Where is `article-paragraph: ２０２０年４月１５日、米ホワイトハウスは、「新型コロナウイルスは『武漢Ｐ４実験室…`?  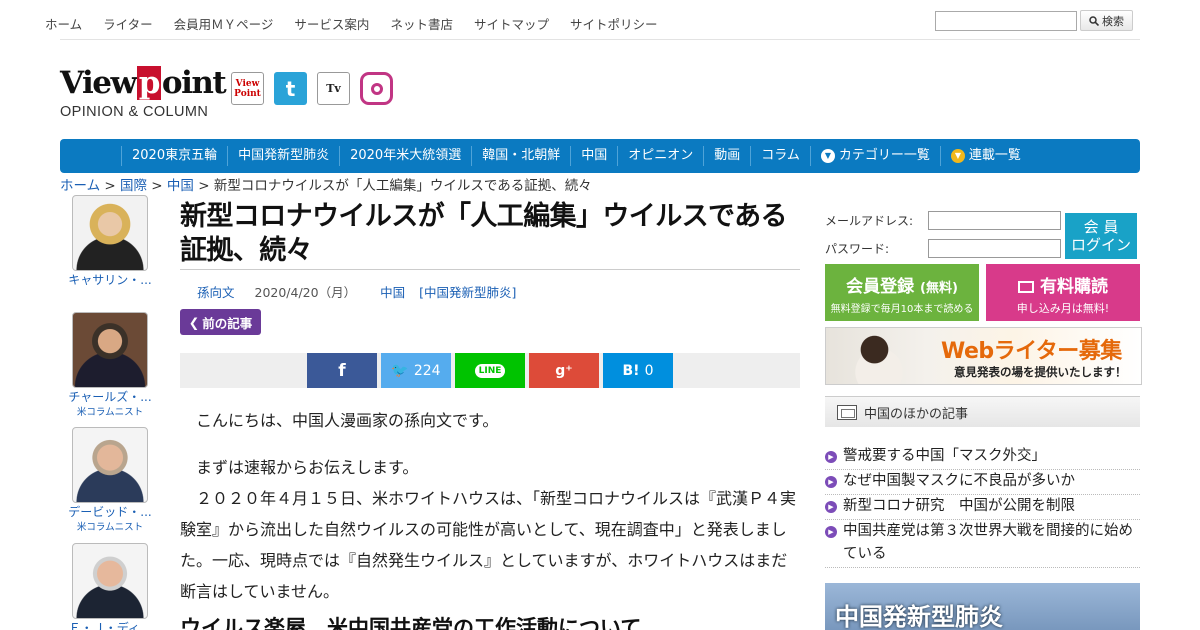
article-paragraph: ２０２０年４月１５日、米ホワイトハウスは、「新型コロナウイルスは『武漢Ｐ４実験室… is located at coordinates (488, 545).